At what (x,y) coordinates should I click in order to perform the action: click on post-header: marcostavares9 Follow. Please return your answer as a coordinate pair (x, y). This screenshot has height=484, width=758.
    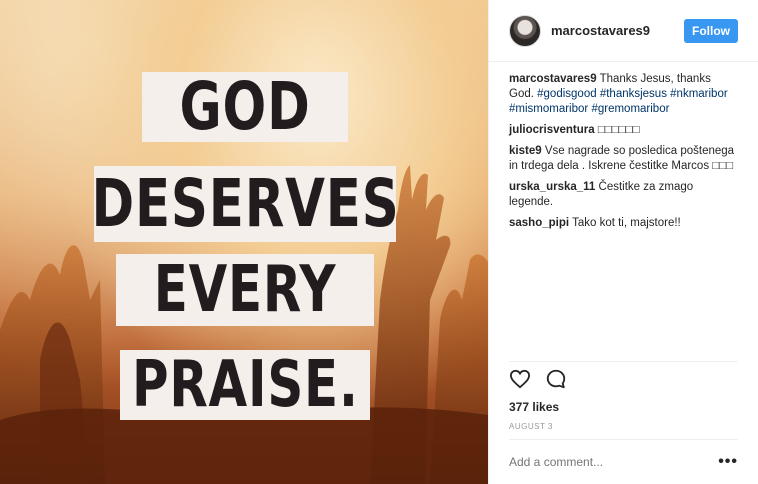
    Looking at the image, I should click on (623, 31).